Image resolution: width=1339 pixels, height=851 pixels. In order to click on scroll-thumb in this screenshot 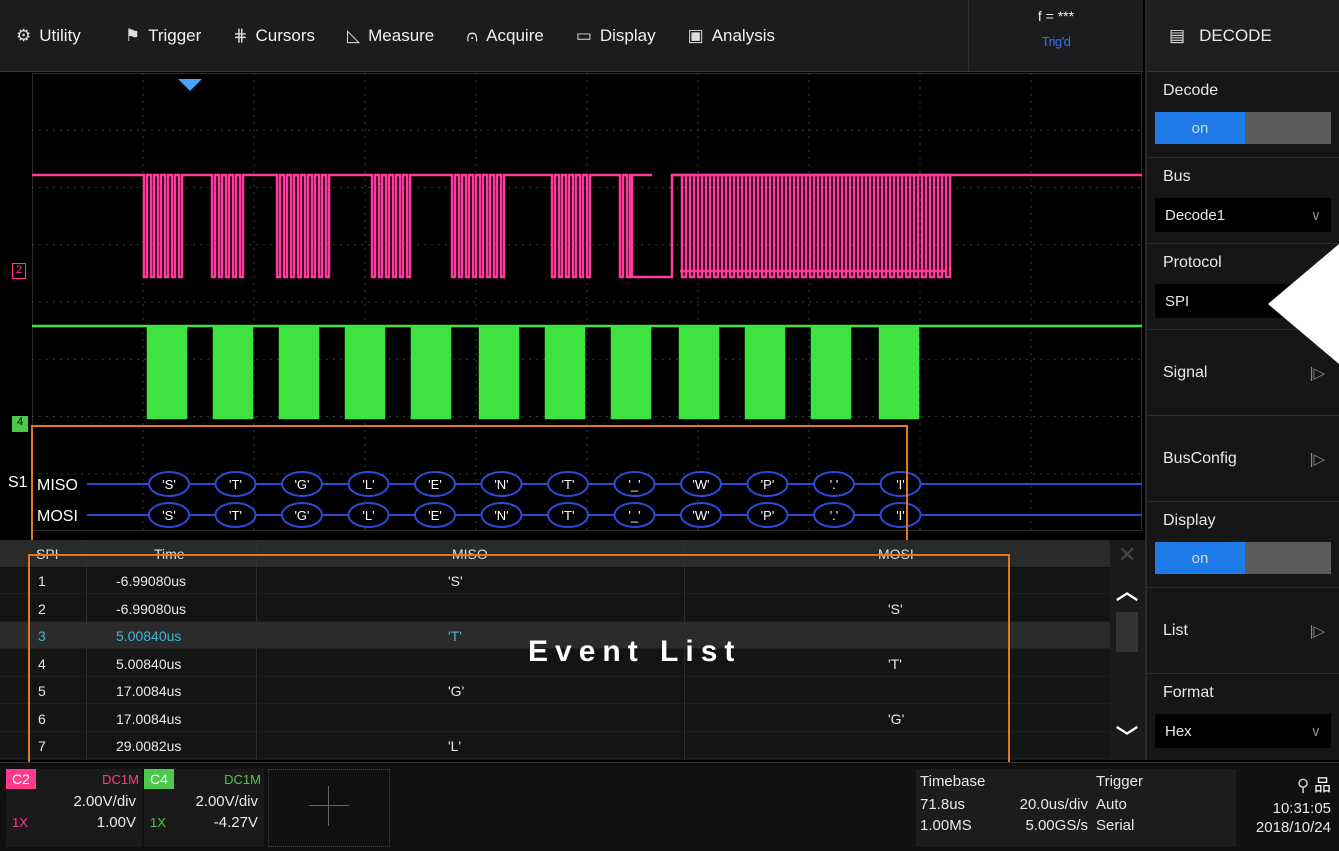, I will do `click(1127, 632)`.